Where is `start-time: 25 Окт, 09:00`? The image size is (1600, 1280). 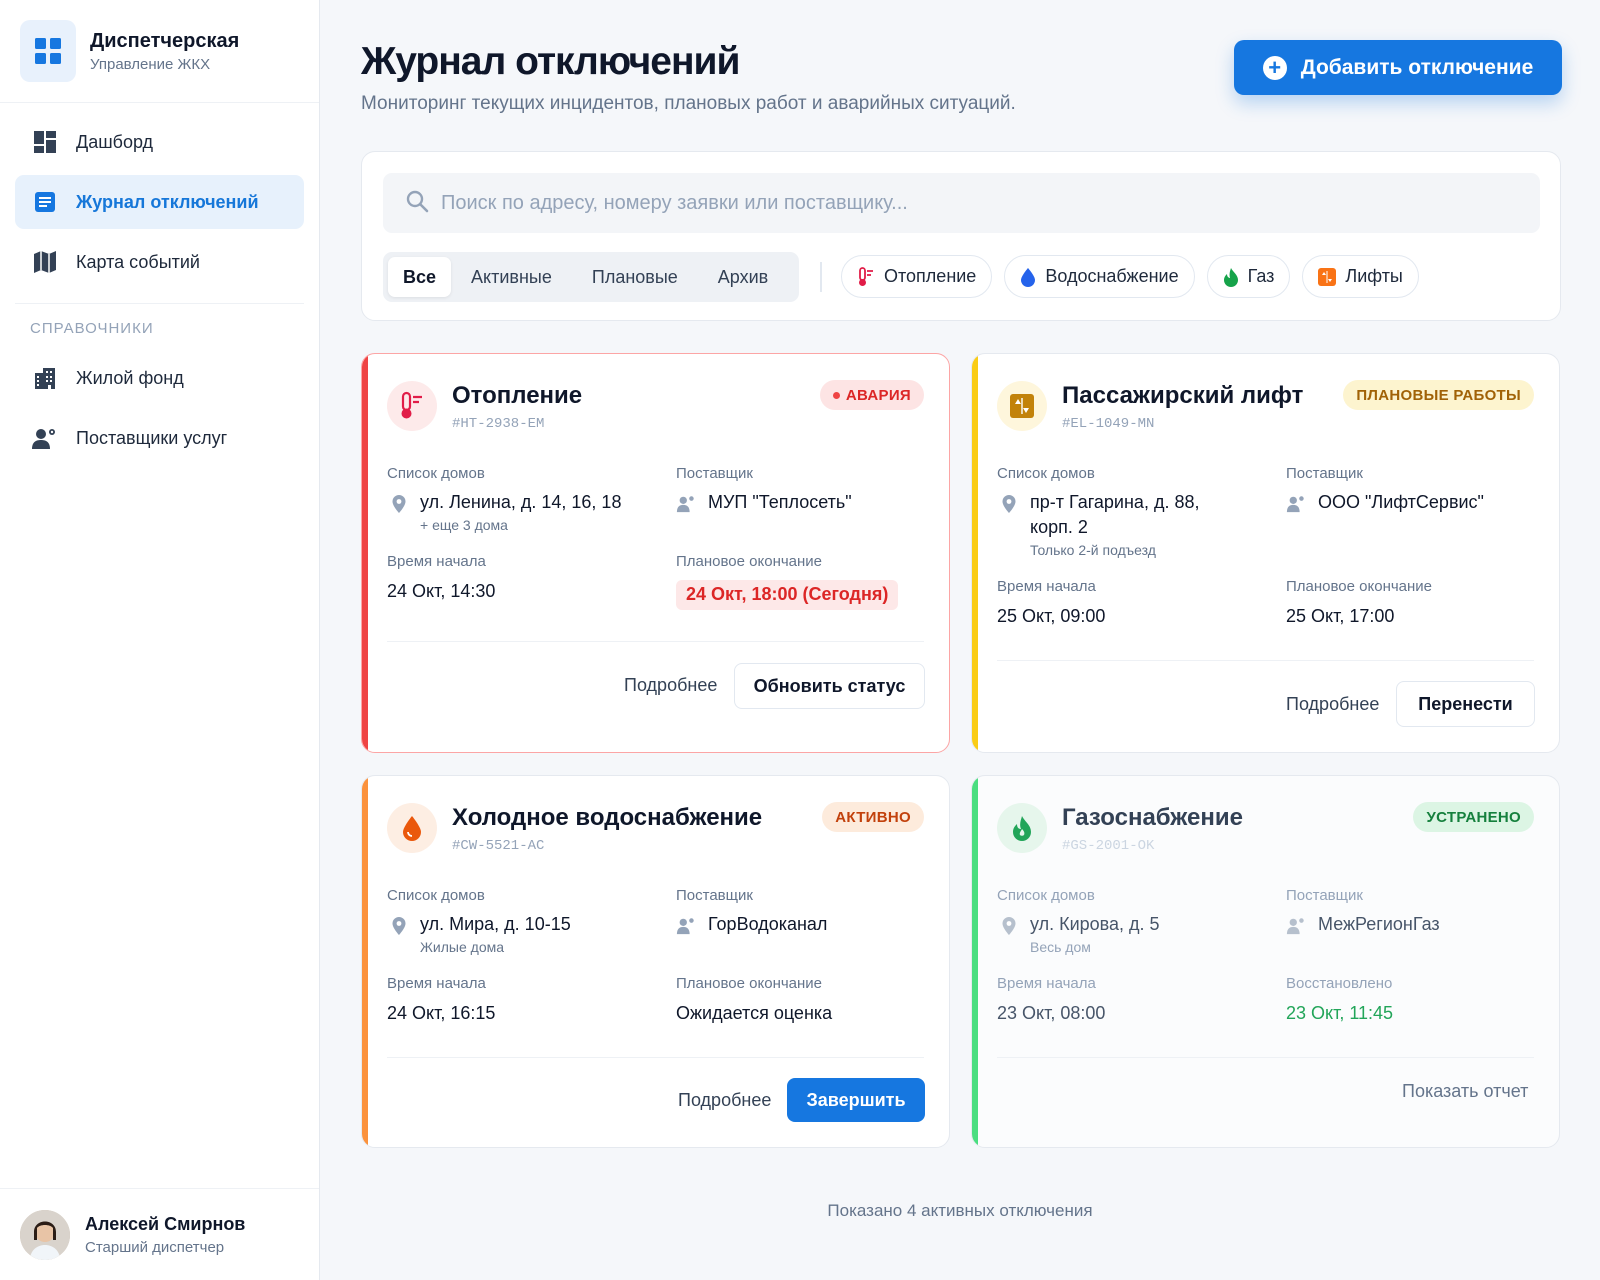 start-time: 25 Окт, 09:00 is located at coordinates (1051, 616).